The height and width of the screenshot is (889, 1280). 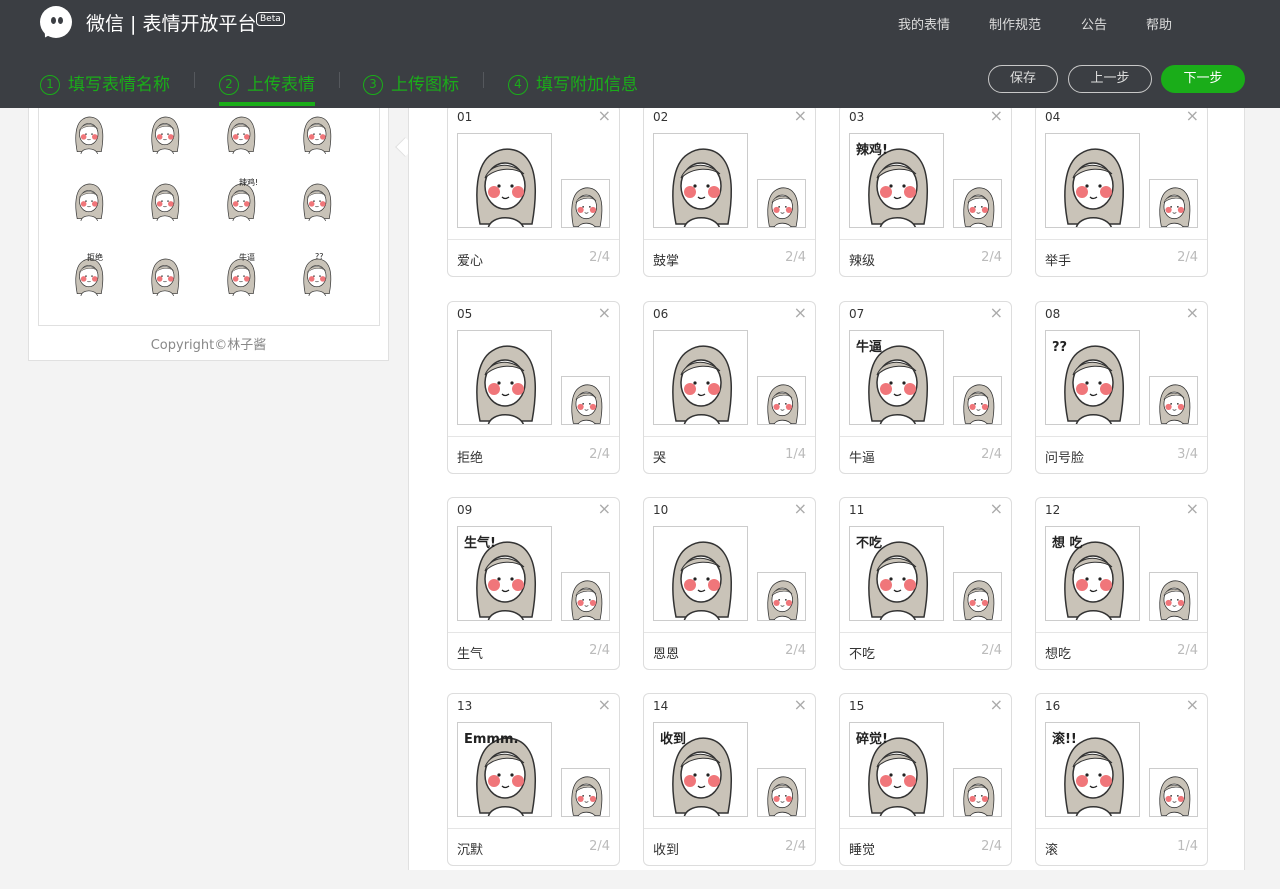 What do you see at coordinates (896, 573) in the screenshot?
I see `sticker-main-image: 不吃` at bounding box center [896, 573].